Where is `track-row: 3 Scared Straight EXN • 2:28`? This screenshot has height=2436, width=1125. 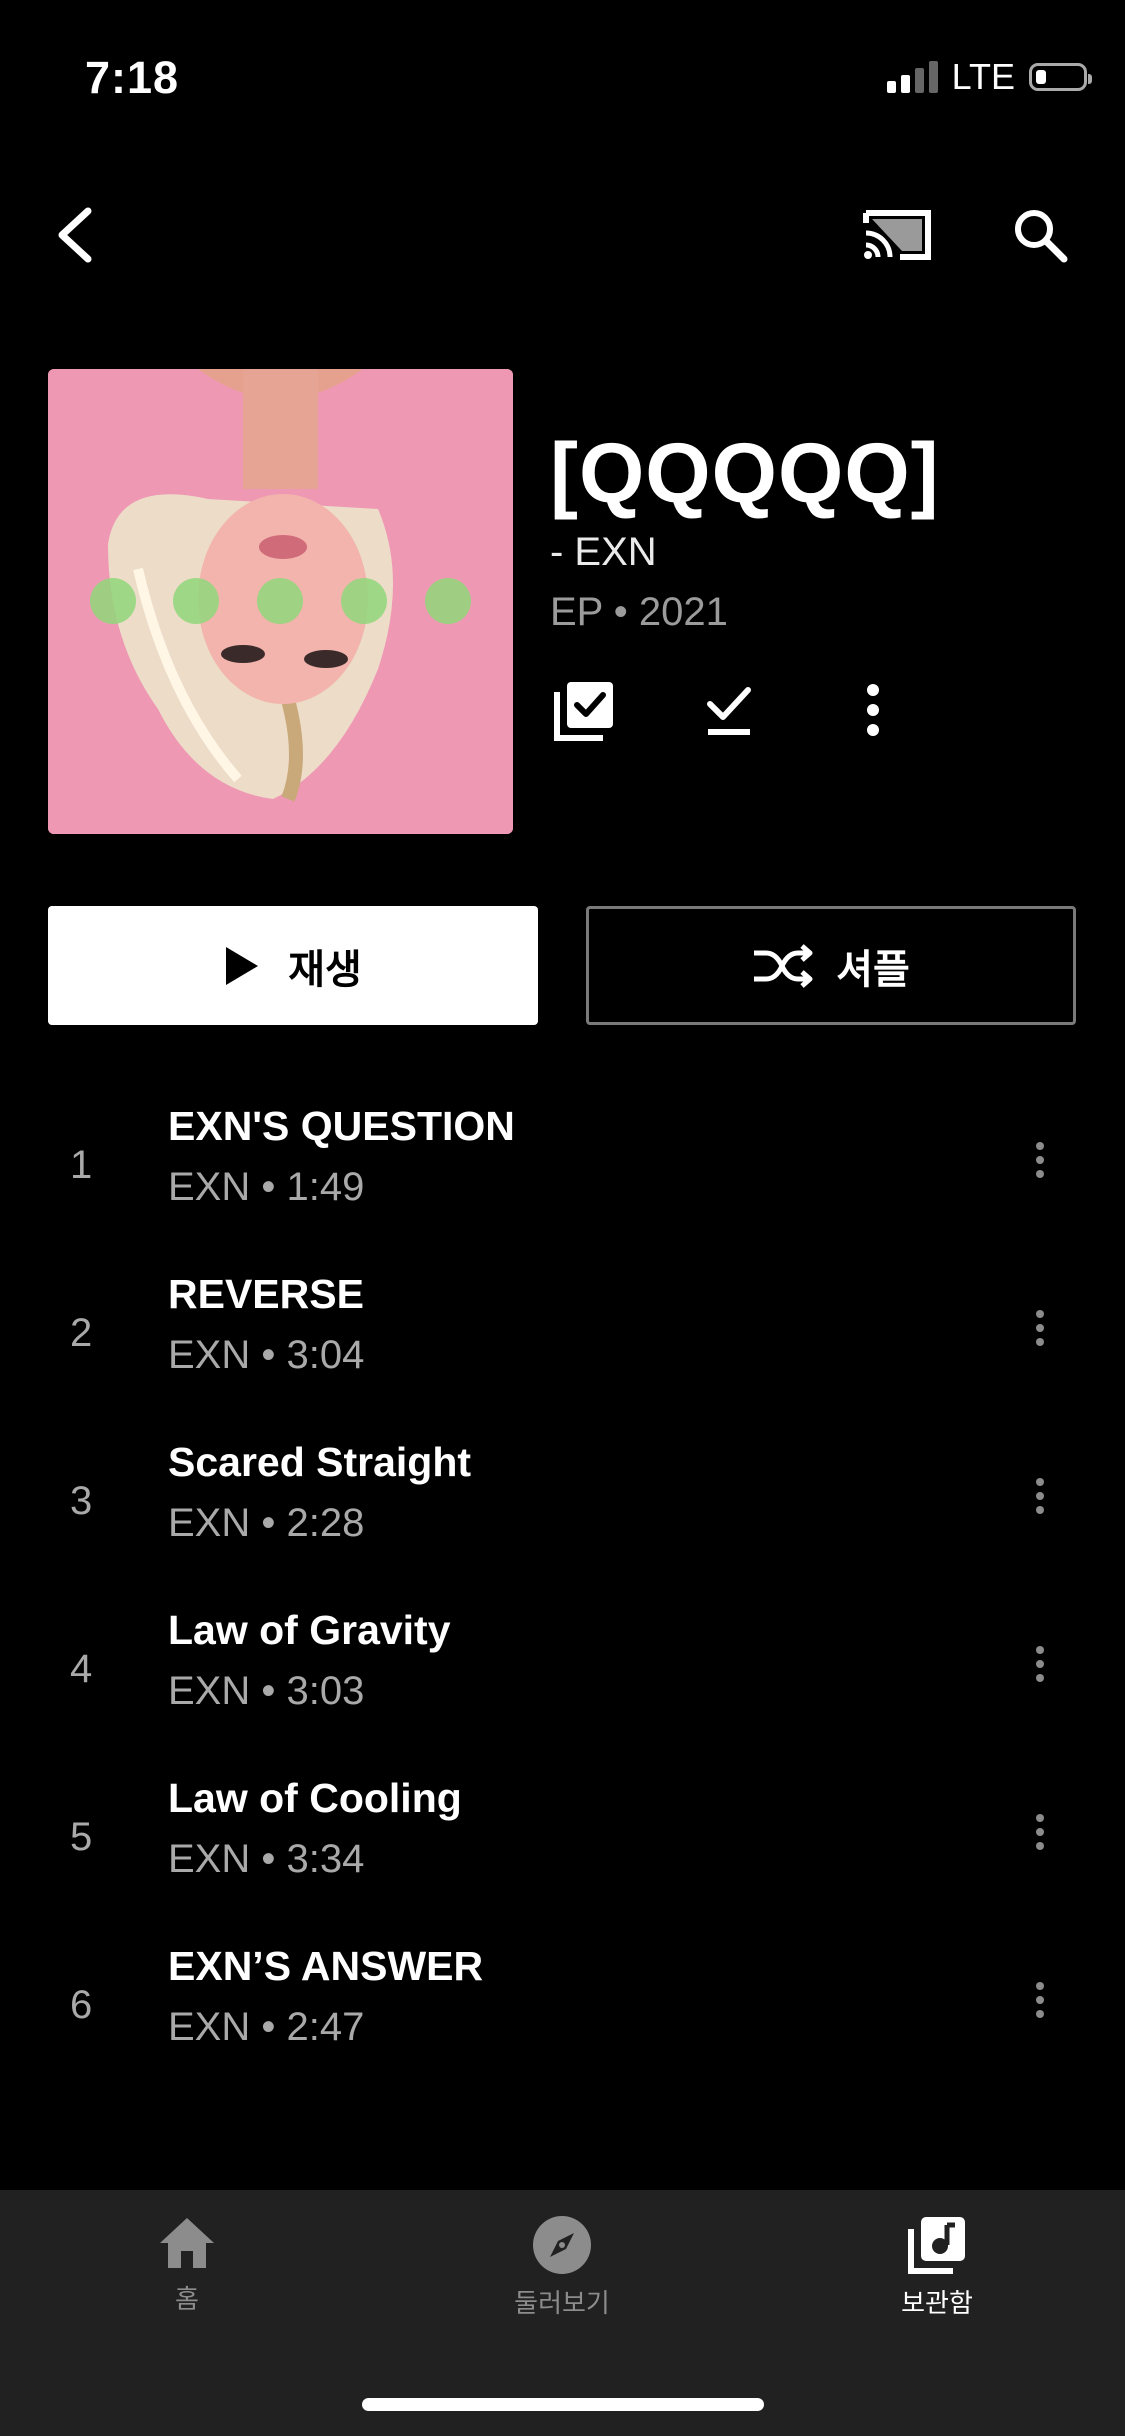
track-row: 3 Scared Straight EXN • 2:28 is located at coordinates (562, 1523).